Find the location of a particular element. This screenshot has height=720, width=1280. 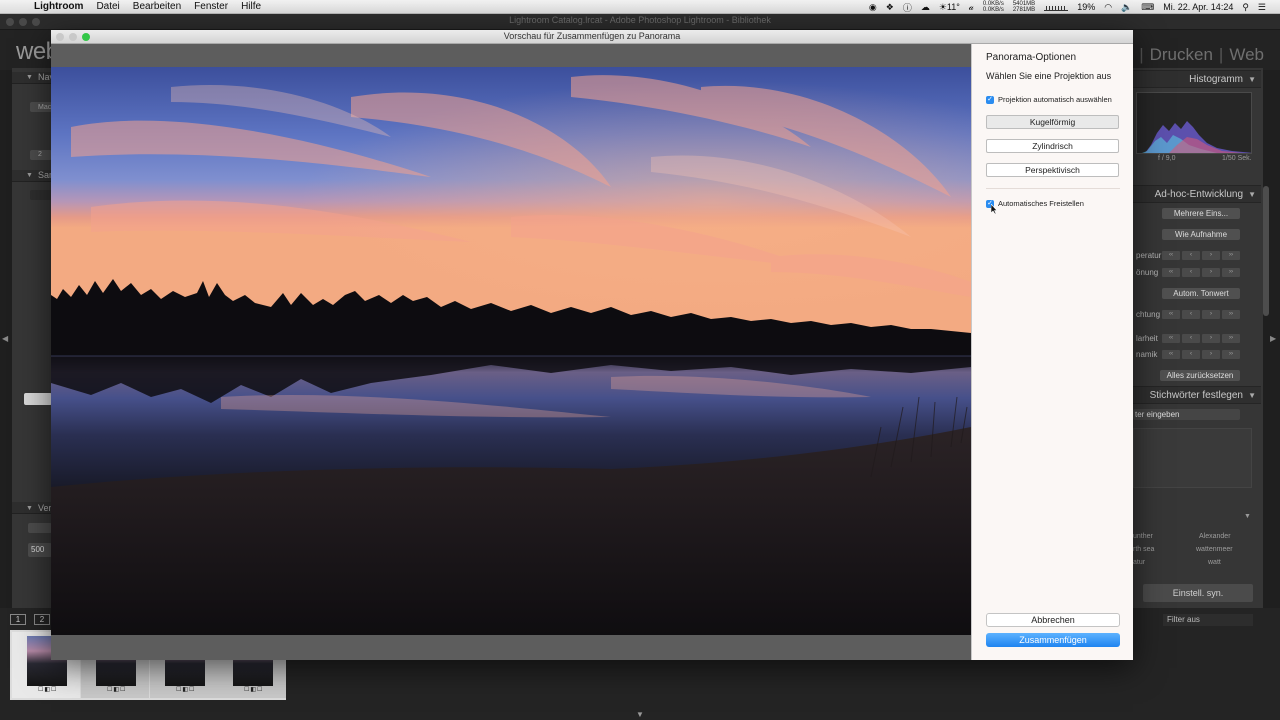

page-1-button: 1 is located at coordinates (18, 619).